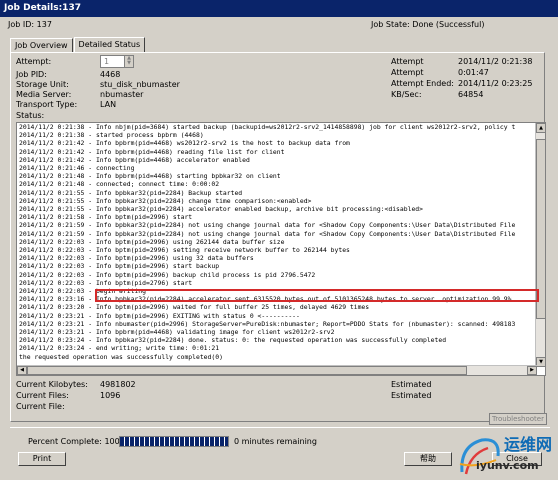 This screenshot has width=558, height=480. I want to click on storage-unit-label: Storage Unit:, so click(42, 84).